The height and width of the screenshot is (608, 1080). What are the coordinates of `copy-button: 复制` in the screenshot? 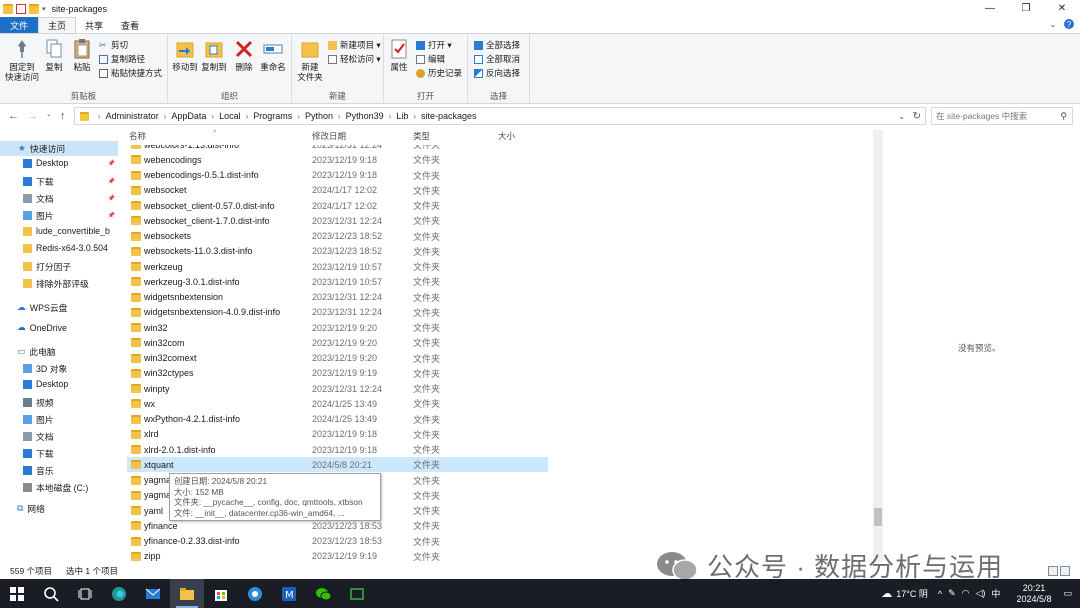 It's located at (54, 55).